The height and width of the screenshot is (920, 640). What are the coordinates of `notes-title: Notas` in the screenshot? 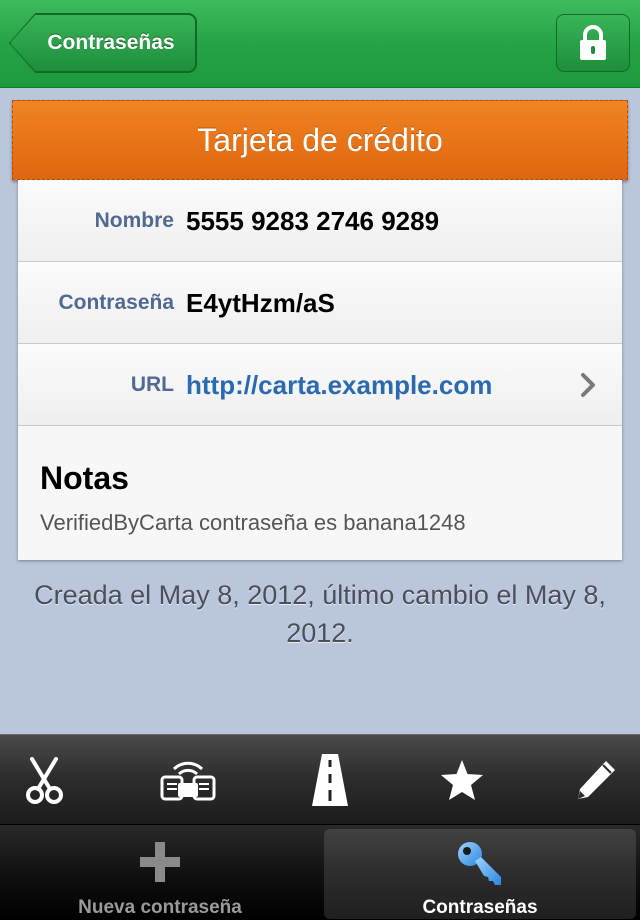 It's located at (84, 478).